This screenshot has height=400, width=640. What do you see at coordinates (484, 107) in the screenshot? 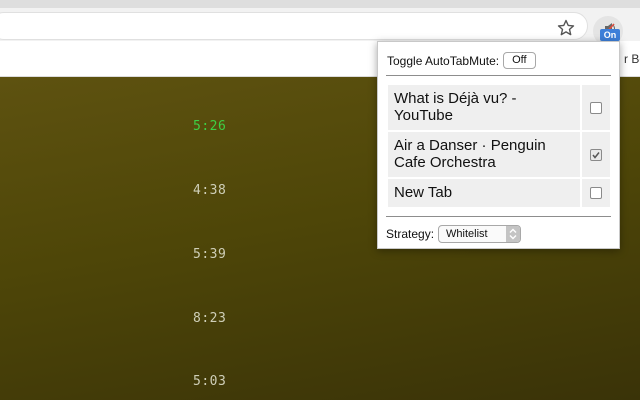
I see `tab-title: What is Déjà vu? - YouTube` at bounding box center [484, 107].